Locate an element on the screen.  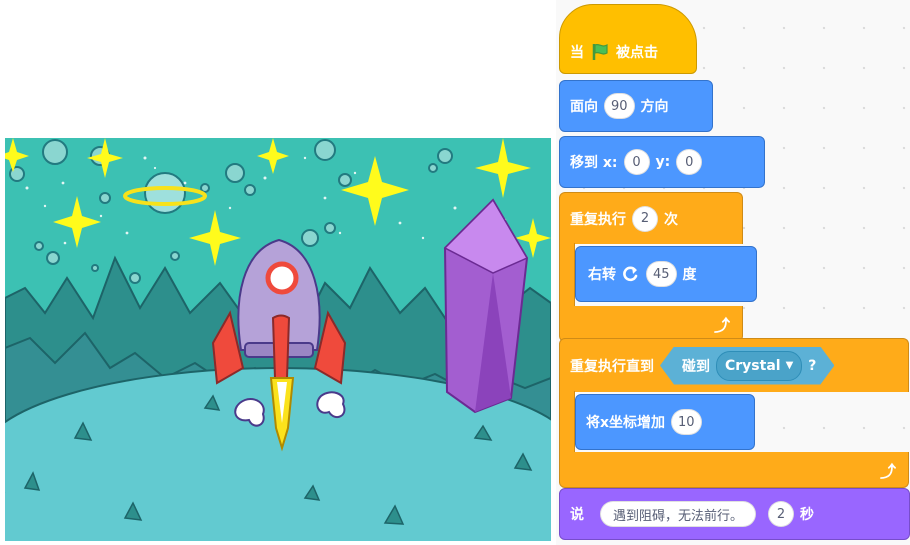
x-input: 0 is located at coordinates (636, 162).